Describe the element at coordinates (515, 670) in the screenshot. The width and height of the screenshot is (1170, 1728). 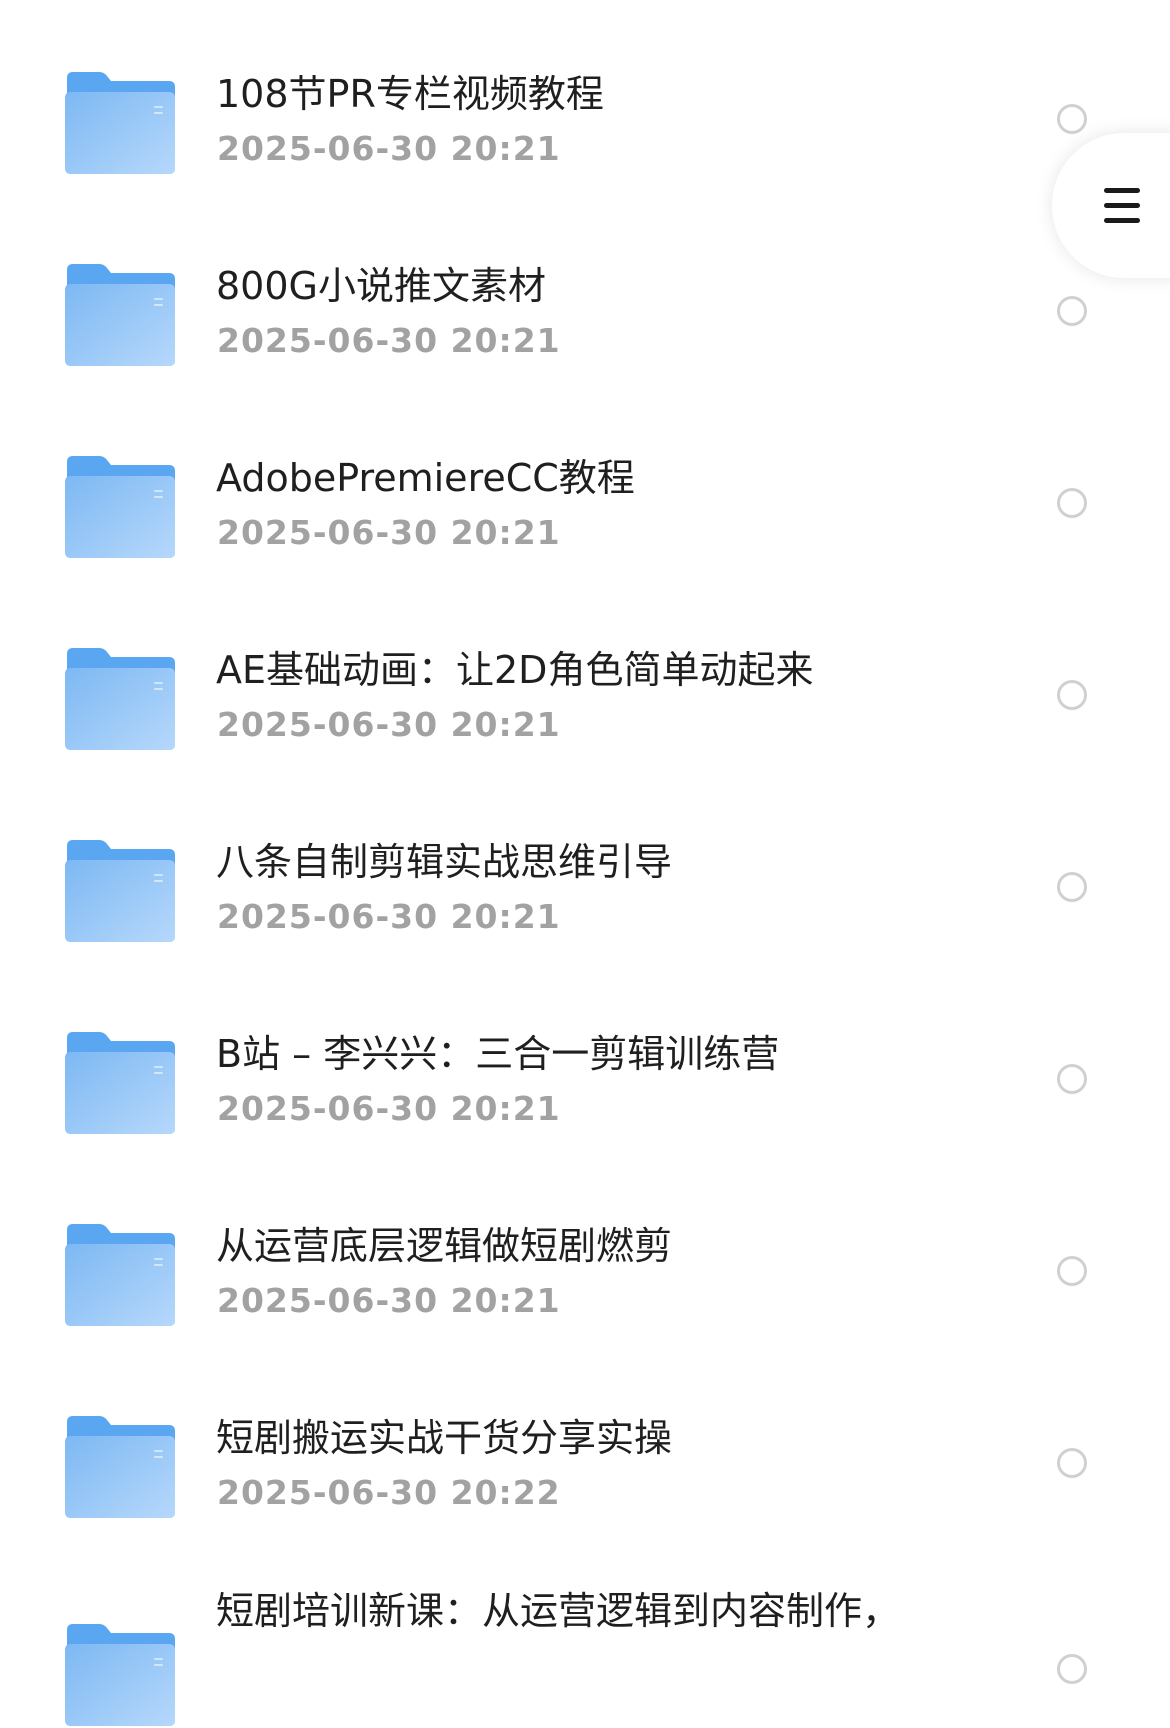
I see `file-name: AE基础动画：让2D角色简单动起来` at that location.